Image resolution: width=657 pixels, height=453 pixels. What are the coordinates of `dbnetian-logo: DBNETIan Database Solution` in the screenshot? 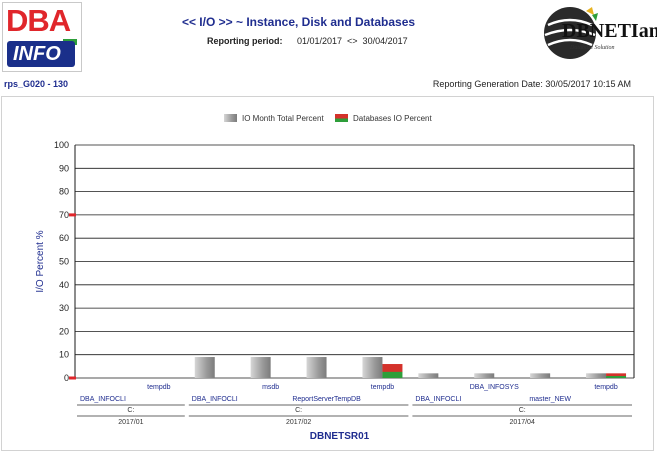 It's located at (598, 33).